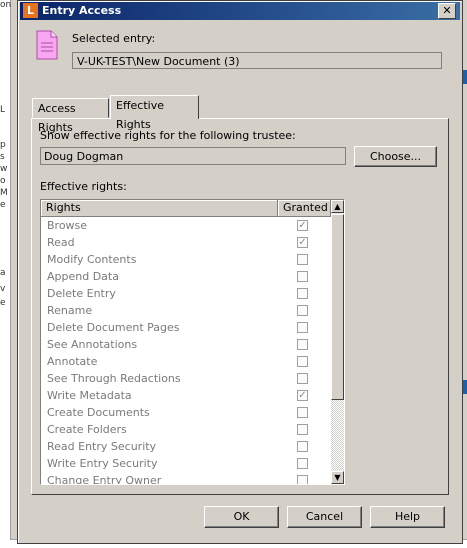 The width and height of the screenshot is (467, 548). I want to click on right-name: Delete Document Pages, so click(113, 327).